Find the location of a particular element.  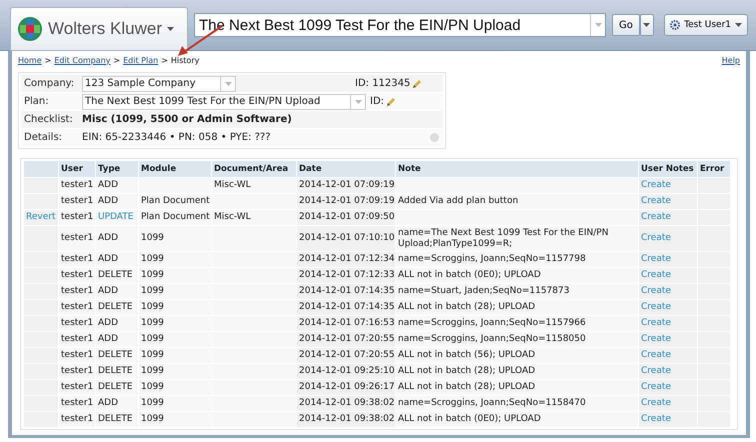

gear-icon is located at coordinates (675, 25).